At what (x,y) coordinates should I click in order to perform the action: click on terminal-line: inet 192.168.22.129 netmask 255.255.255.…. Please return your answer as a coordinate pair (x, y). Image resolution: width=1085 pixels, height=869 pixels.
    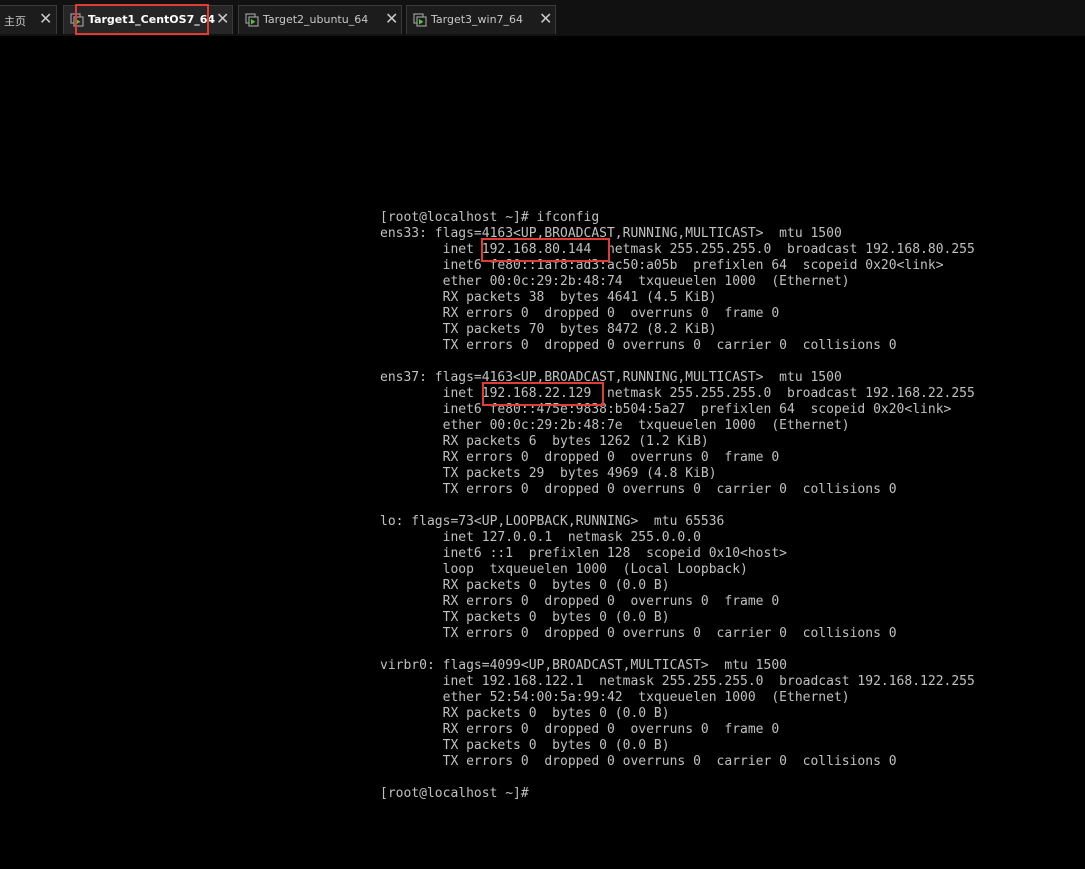
    Looking at the image, I should click on (677, 393).